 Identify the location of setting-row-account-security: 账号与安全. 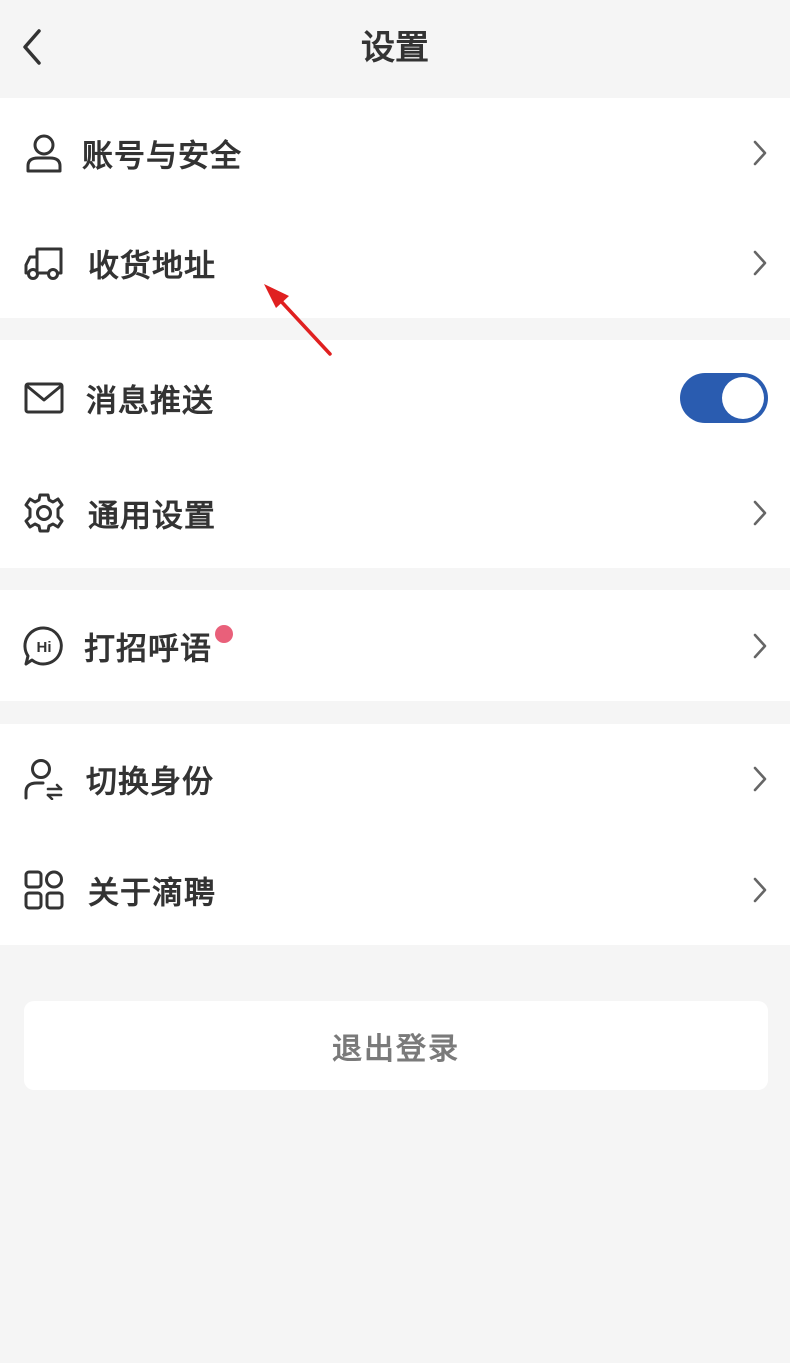
(395, 153).